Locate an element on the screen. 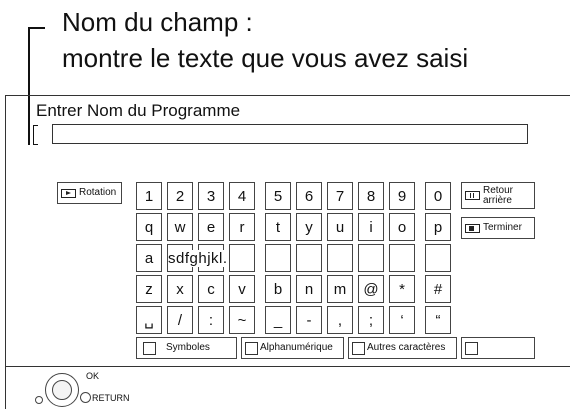 Image resolution: width=570 pixels, height=409 pixels. alphanumerique-label: Alphanumérique is located at coordinates (296, 347).